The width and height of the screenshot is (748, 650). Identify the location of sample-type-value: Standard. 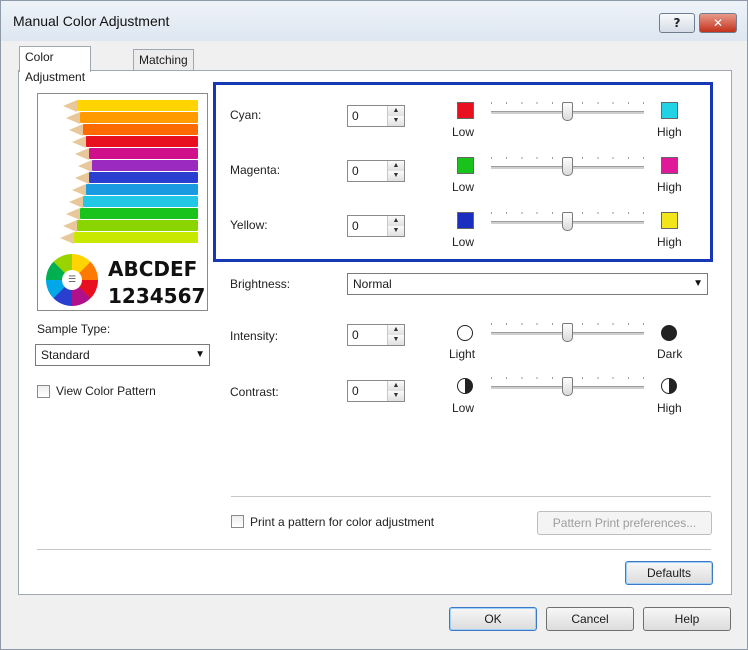
(65, 355).